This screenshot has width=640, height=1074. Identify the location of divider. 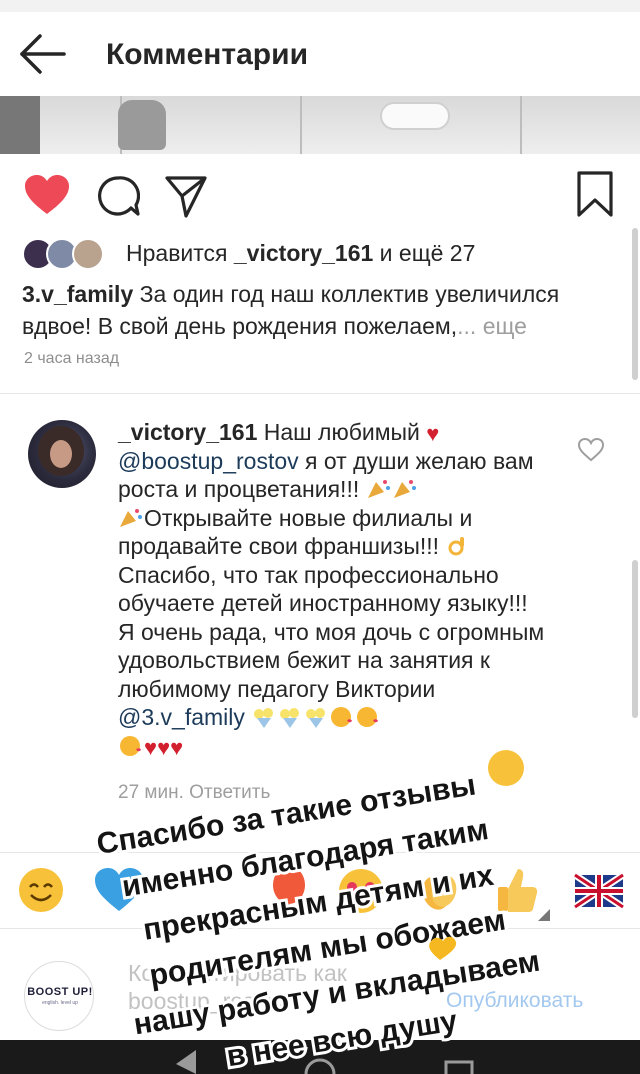
(320, 393).